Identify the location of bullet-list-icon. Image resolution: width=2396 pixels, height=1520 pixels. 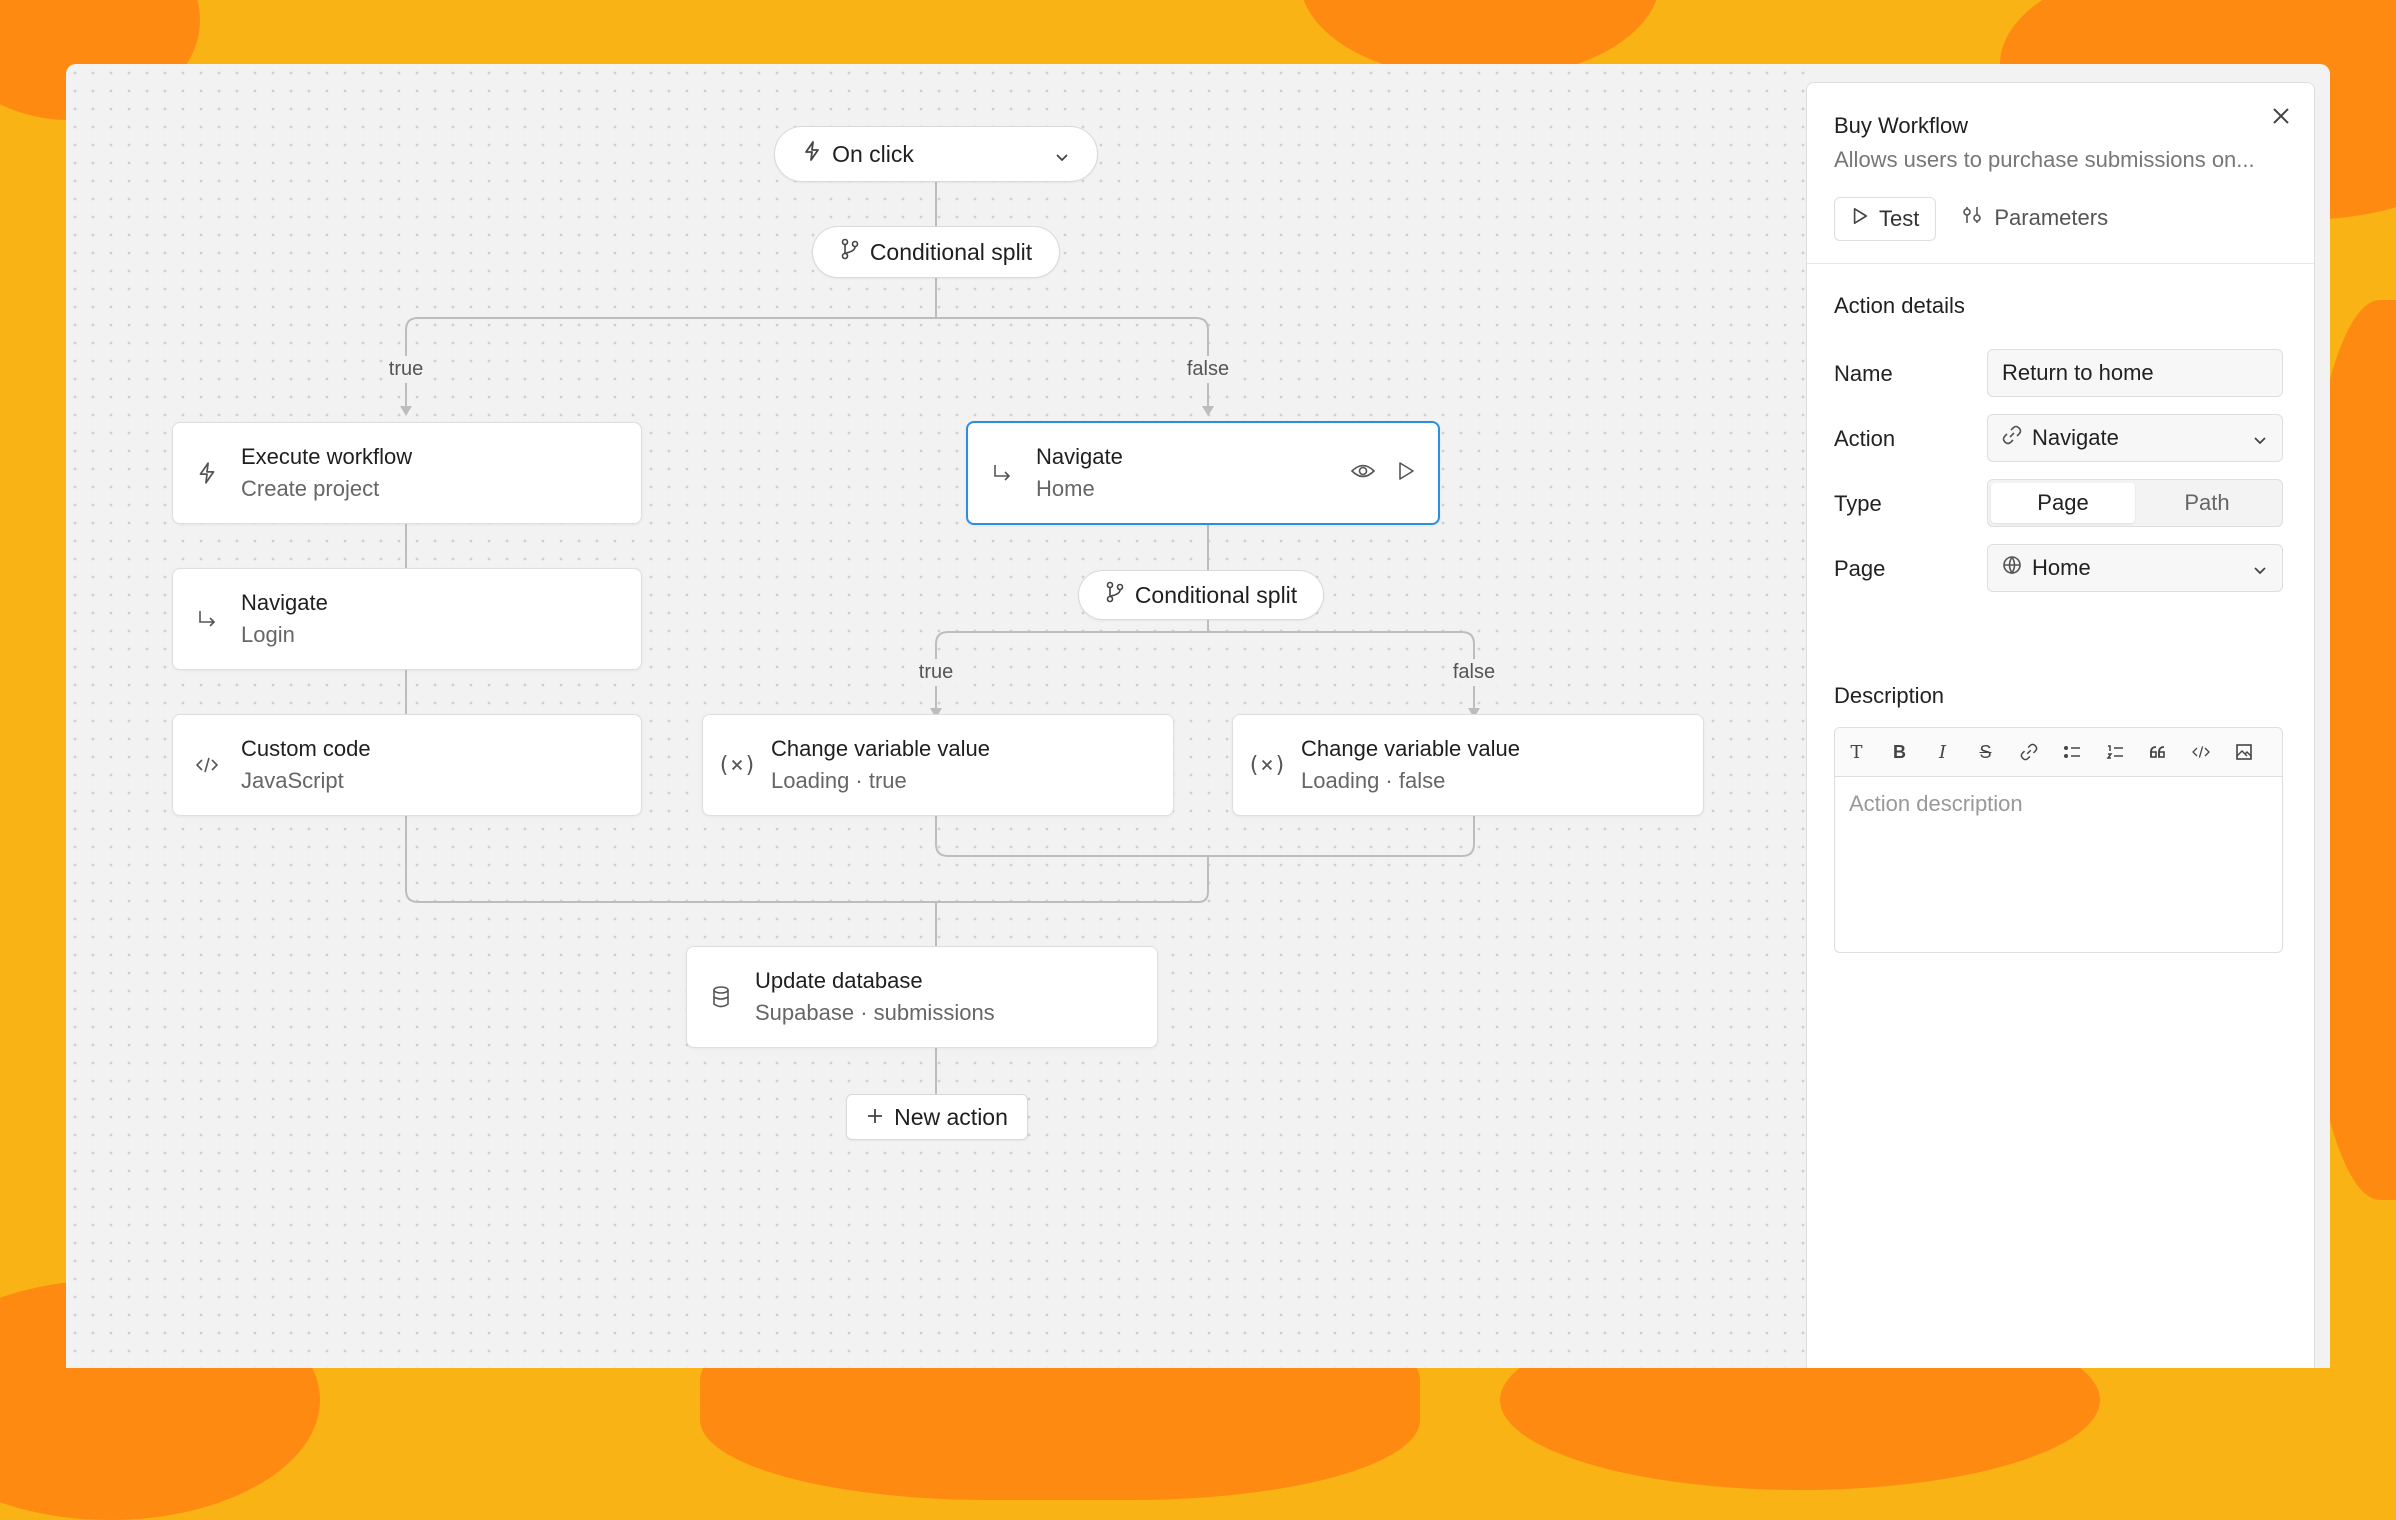
(2071, 752).